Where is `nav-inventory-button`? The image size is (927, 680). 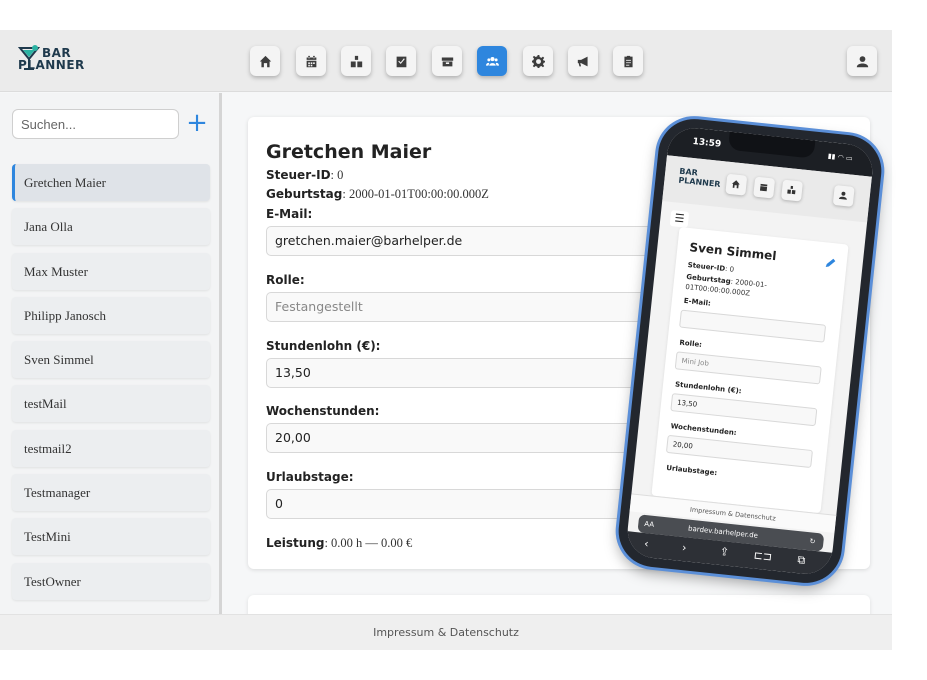 nav-inventory-button is located at coordinates (447, 61).